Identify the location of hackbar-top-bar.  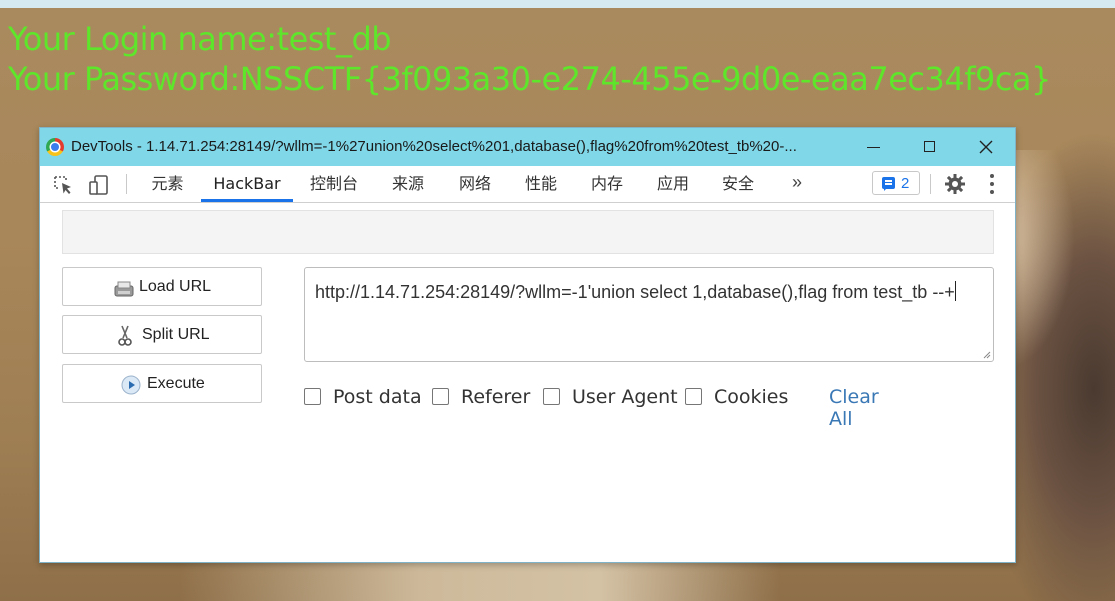
(528, 232).